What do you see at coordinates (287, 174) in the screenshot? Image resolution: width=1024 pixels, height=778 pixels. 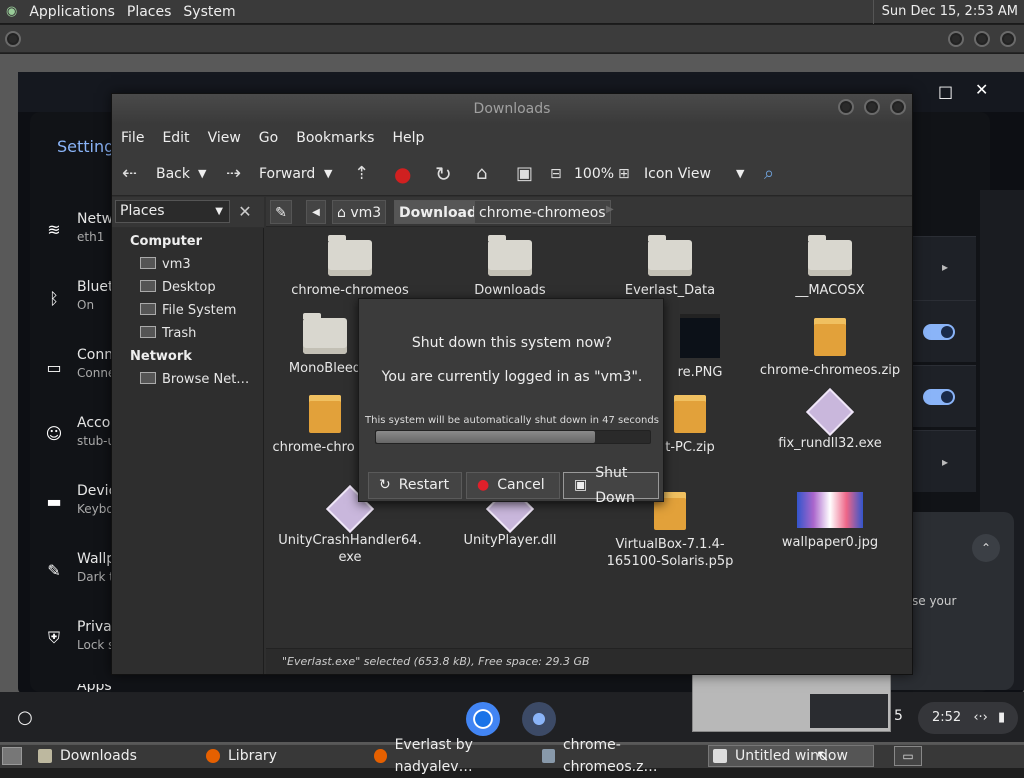 I see `forward-button: Forward` at bounding box center [287, 174].